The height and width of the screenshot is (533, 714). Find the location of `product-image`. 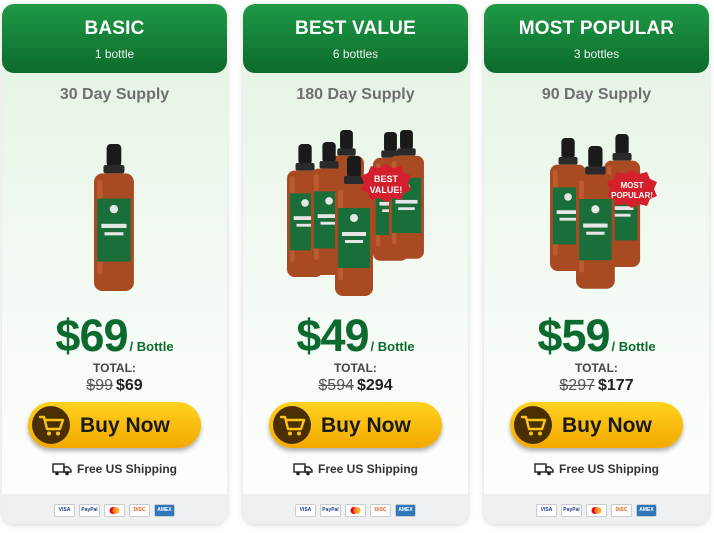

product-image is located at coordinates (114, 206).